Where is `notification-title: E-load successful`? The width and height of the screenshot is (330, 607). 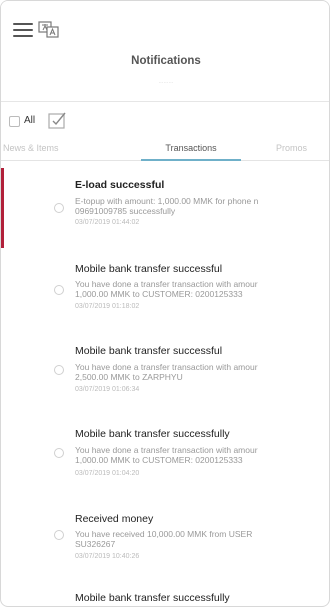
notification-title: E-load successful is located at coordinates (120, 185).